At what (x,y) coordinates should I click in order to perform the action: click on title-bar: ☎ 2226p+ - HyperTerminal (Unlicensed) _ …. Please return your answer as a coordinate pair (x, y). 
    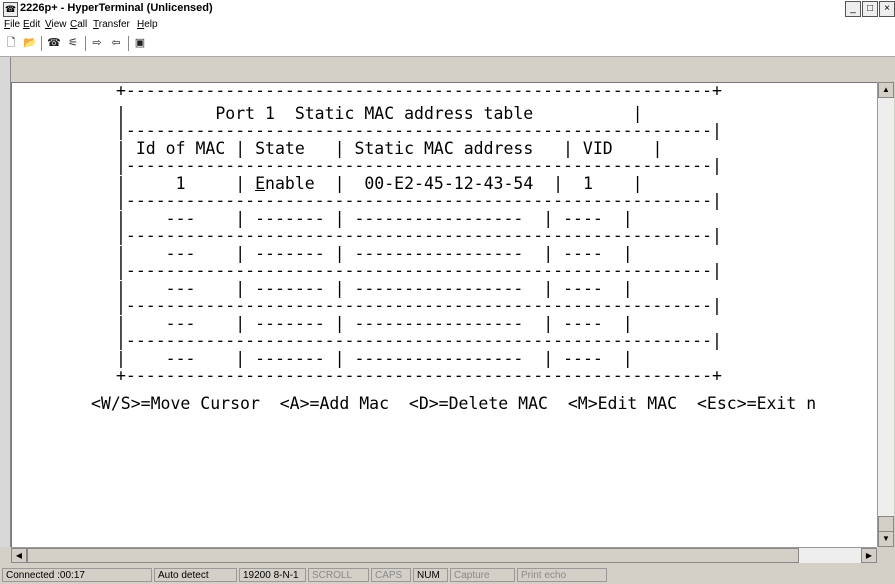
    Looking at the image, I should click on (447, 9).